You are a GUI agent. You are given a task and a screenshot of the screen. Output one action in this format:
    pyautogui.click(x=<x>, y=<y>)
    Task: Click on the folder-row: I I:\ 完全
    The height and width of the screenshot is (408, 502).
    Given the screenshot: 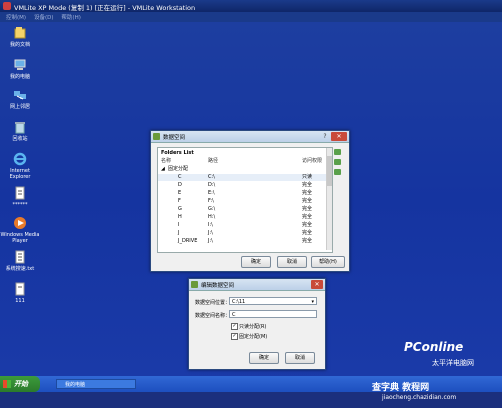 What is the action you would take?
    pyautogui.click(x=242, y=225)
    